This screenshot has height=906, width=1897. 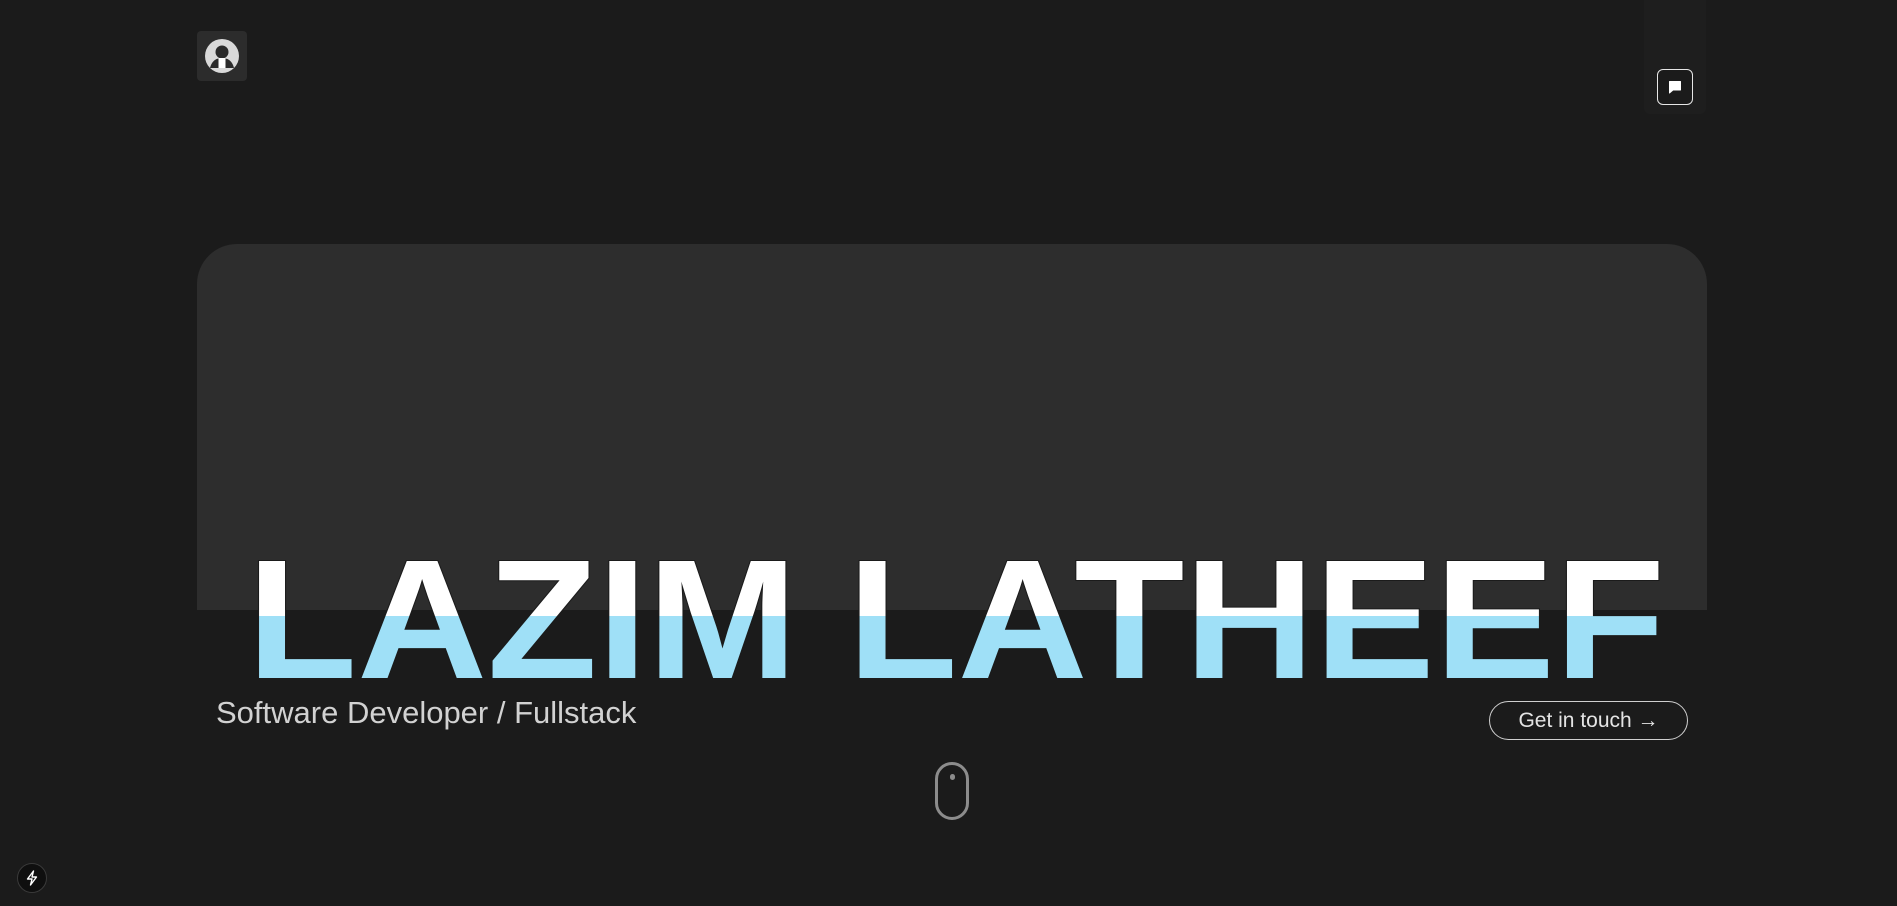 I want to click on chat-bubble-icon, so click(x=1675, y=87).